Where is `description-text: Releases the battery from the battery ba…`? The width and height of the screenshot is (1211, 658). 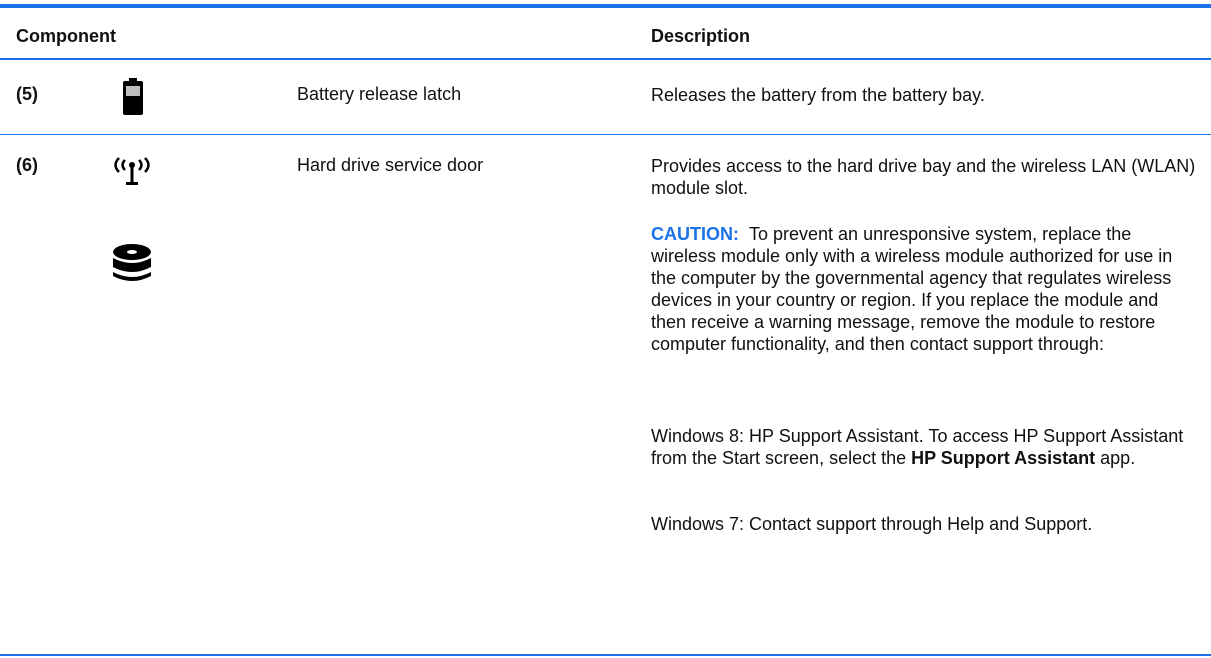 description-text: Releases the battery from the battery ba… is located at coordinates (818, 95).